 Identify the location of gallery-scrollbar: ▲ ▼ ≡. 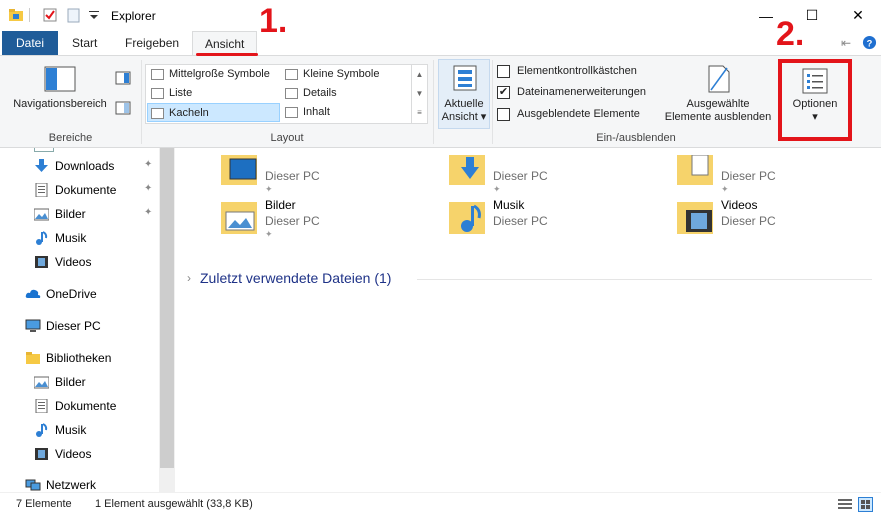
(419, 94).